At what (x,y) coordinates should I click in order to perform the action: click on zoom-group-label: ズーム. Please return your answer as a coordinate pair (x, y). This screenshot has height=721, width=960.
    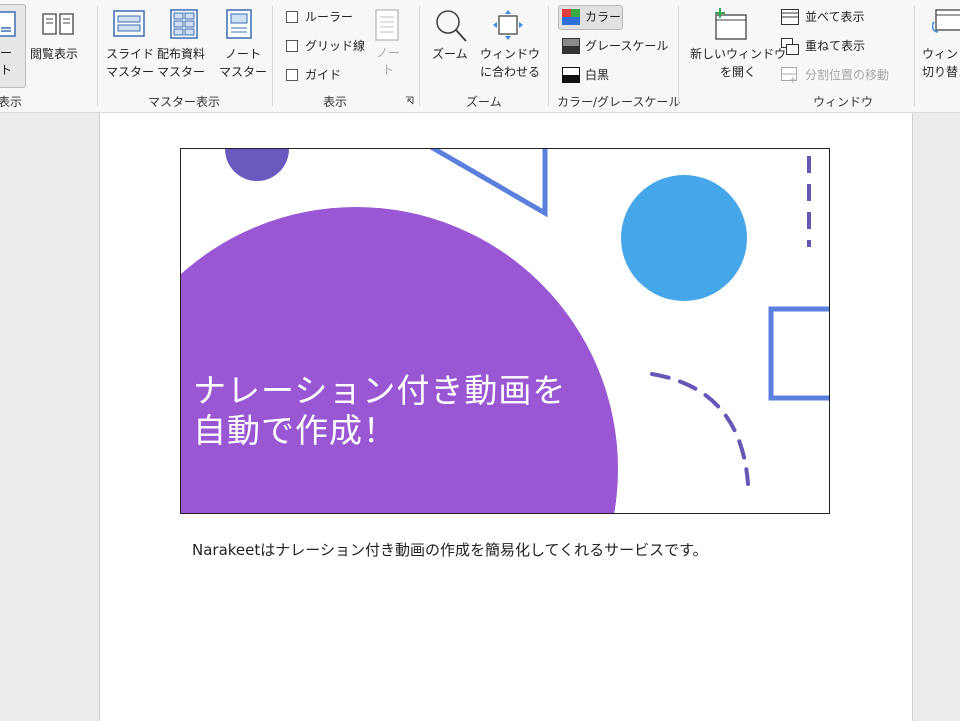
    Looking at the image, I should click on (484, 102).